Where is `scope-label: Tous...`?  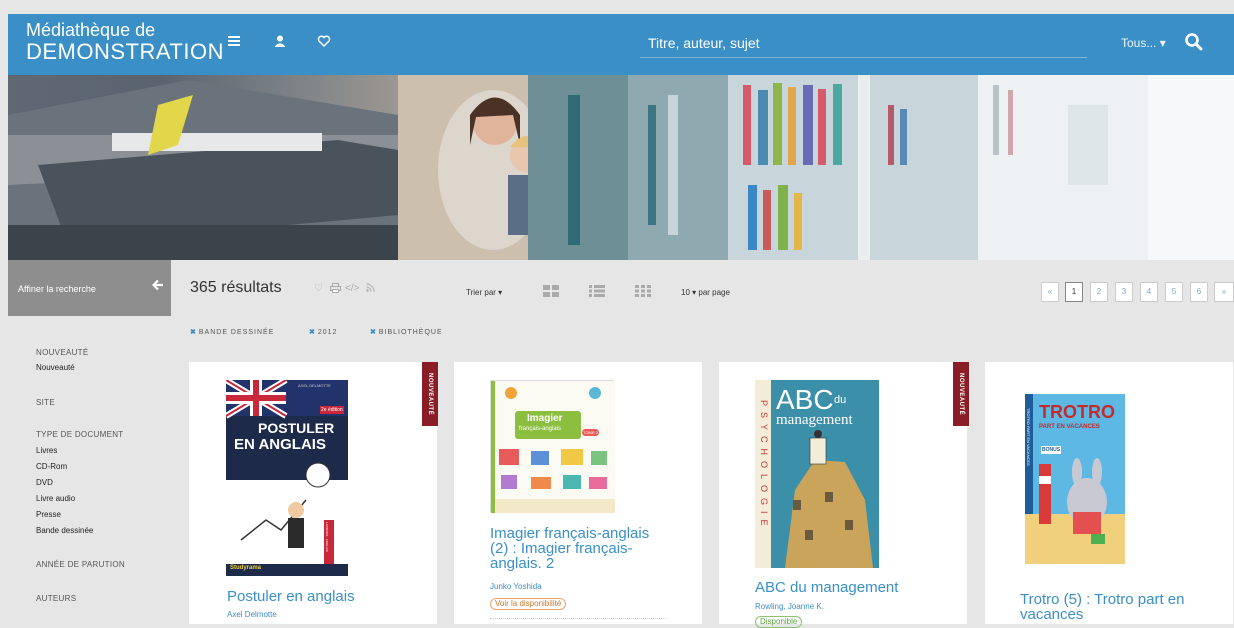 scope-label: Tous... is located at coordinates (1139, 43).